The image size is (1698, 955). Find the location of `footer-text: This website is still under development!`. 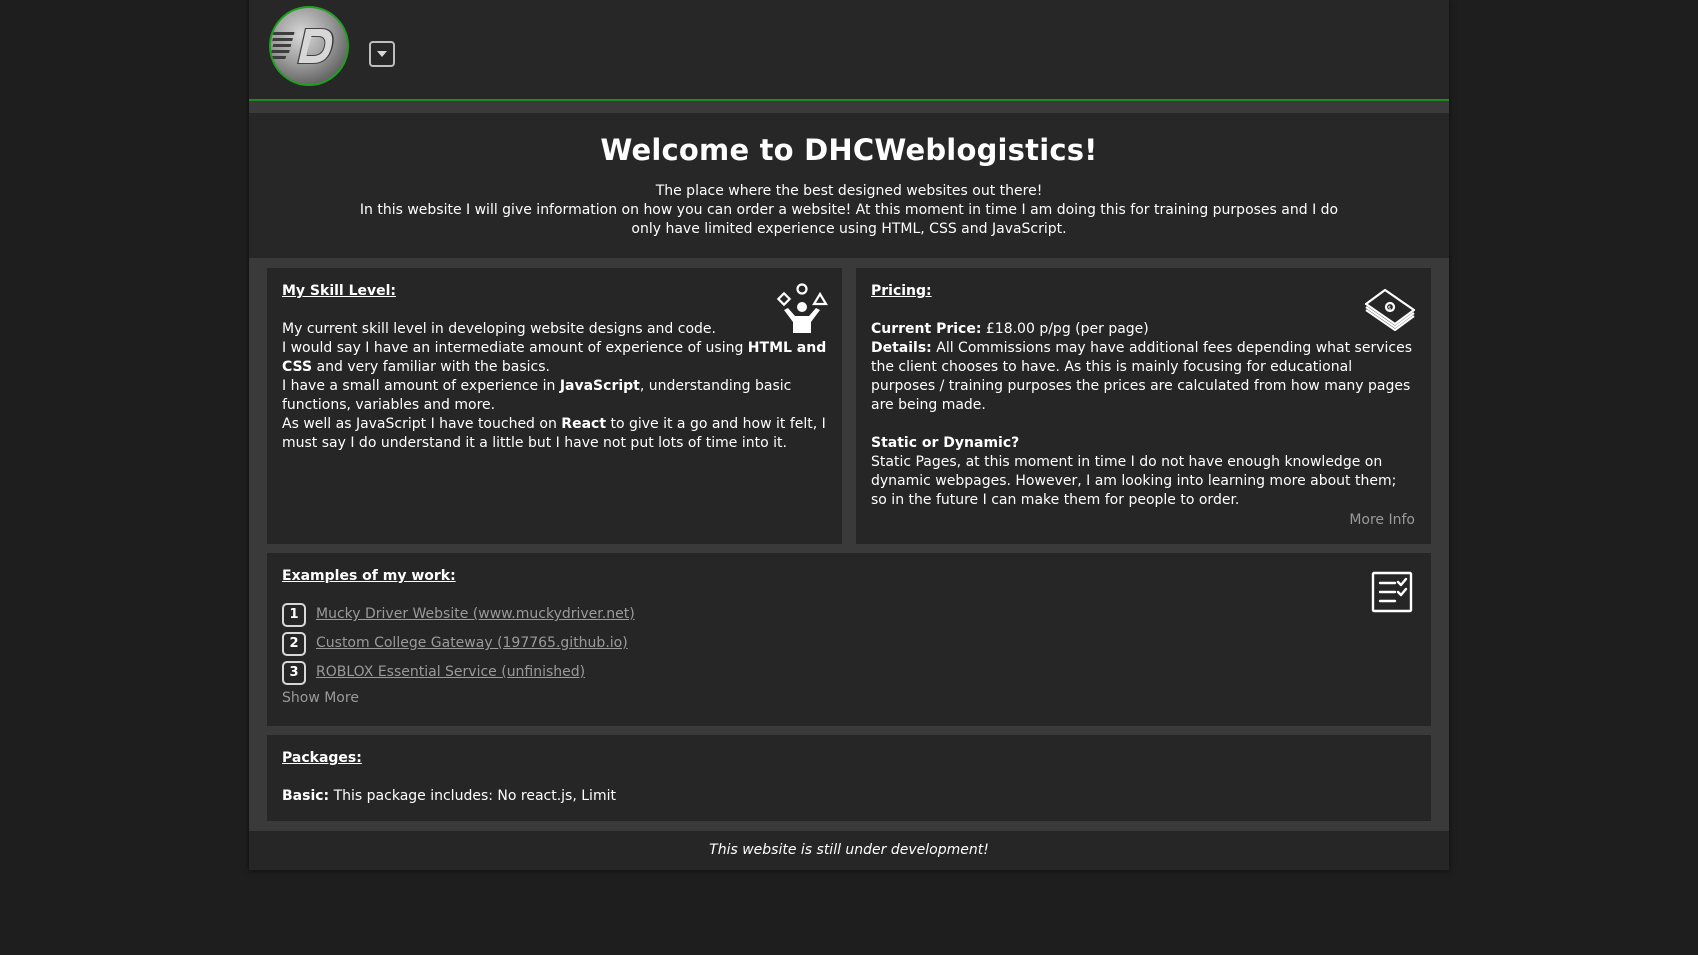

footer-text: This website is still under development! is located at coordinates (849, 850).